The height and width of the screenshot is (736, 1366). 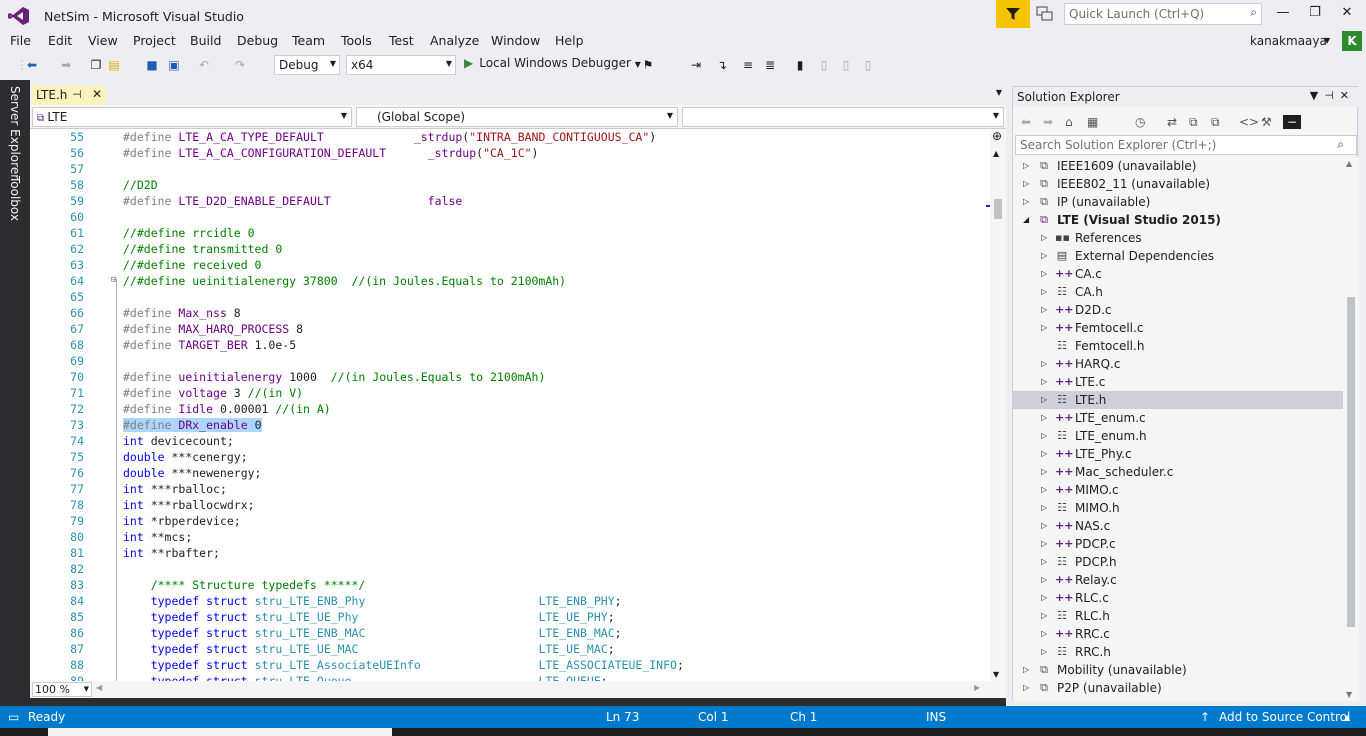 What do you see at coordinates (824, 65) in the screenshot?
I see `prev-bookmark-icon: ▯` at bounding box center [824, 65].